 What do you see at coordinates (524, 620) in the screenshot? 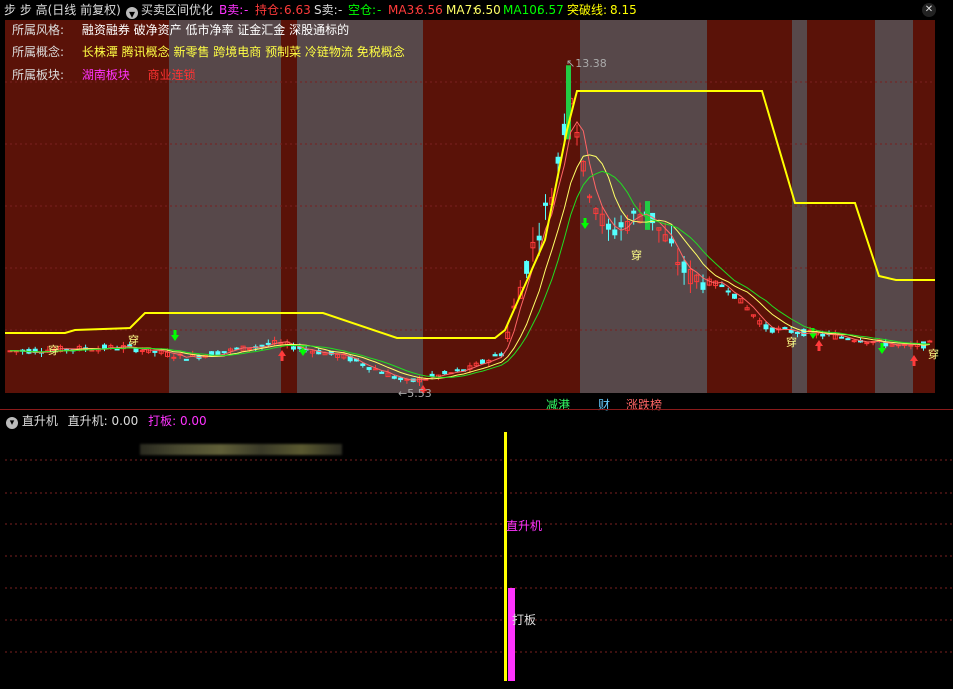
I see `daban-bar-label: 打板` at bounding box center [524, 620].